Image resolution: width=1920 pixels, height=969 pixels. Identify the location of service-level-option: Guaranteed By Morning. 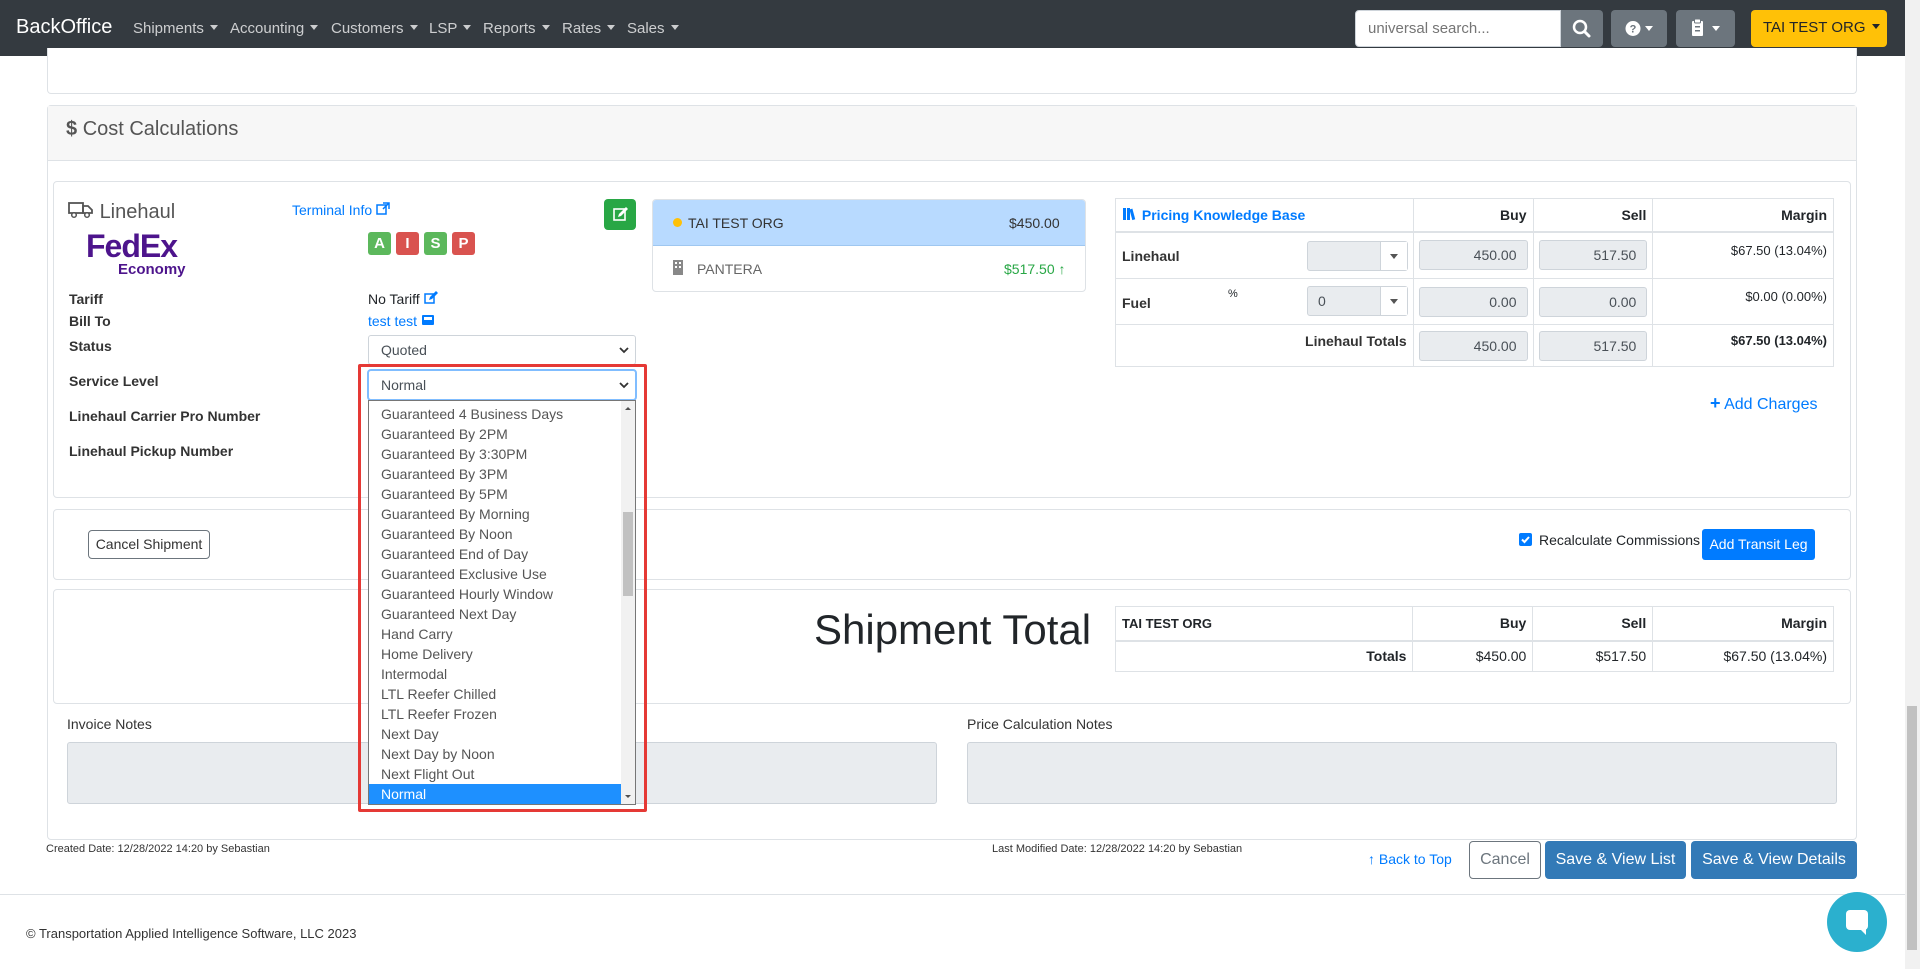
(495, 514).